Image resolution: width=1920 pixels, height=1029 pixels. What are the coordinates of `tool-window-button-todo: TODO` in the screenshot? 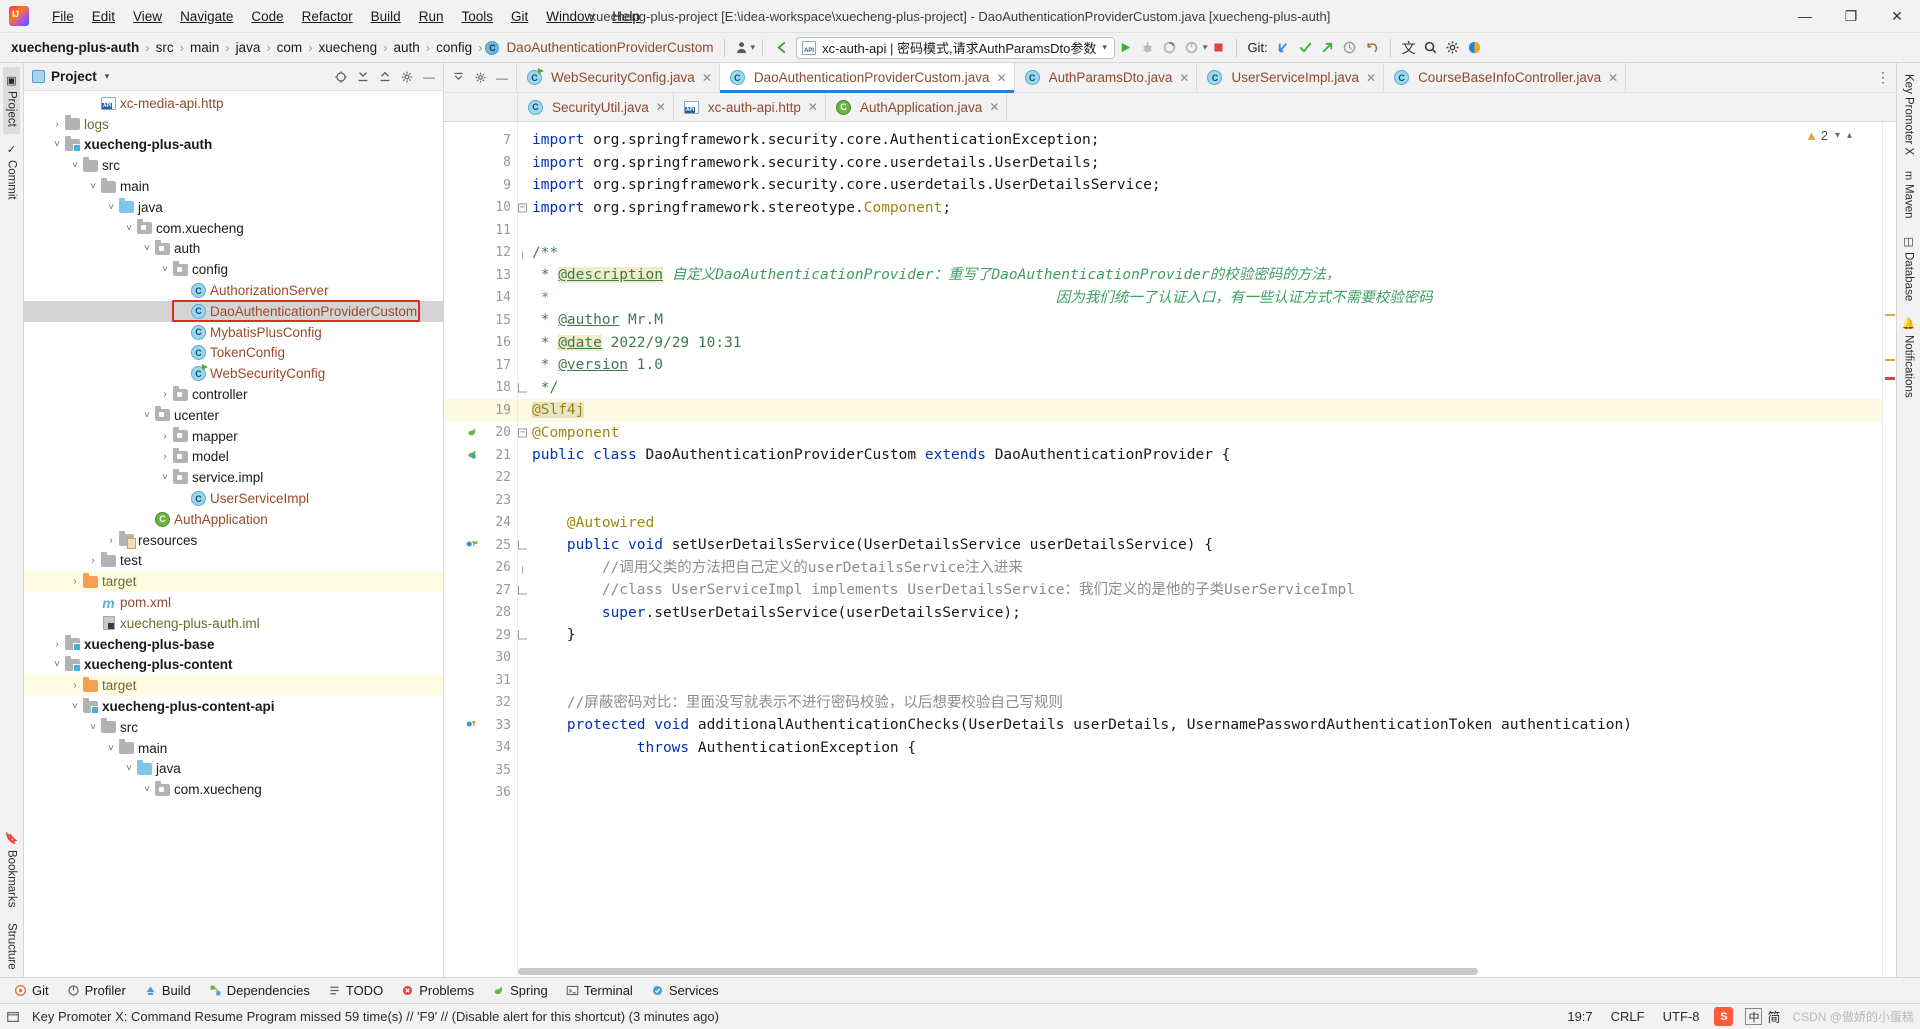 It's located at (355, 990).